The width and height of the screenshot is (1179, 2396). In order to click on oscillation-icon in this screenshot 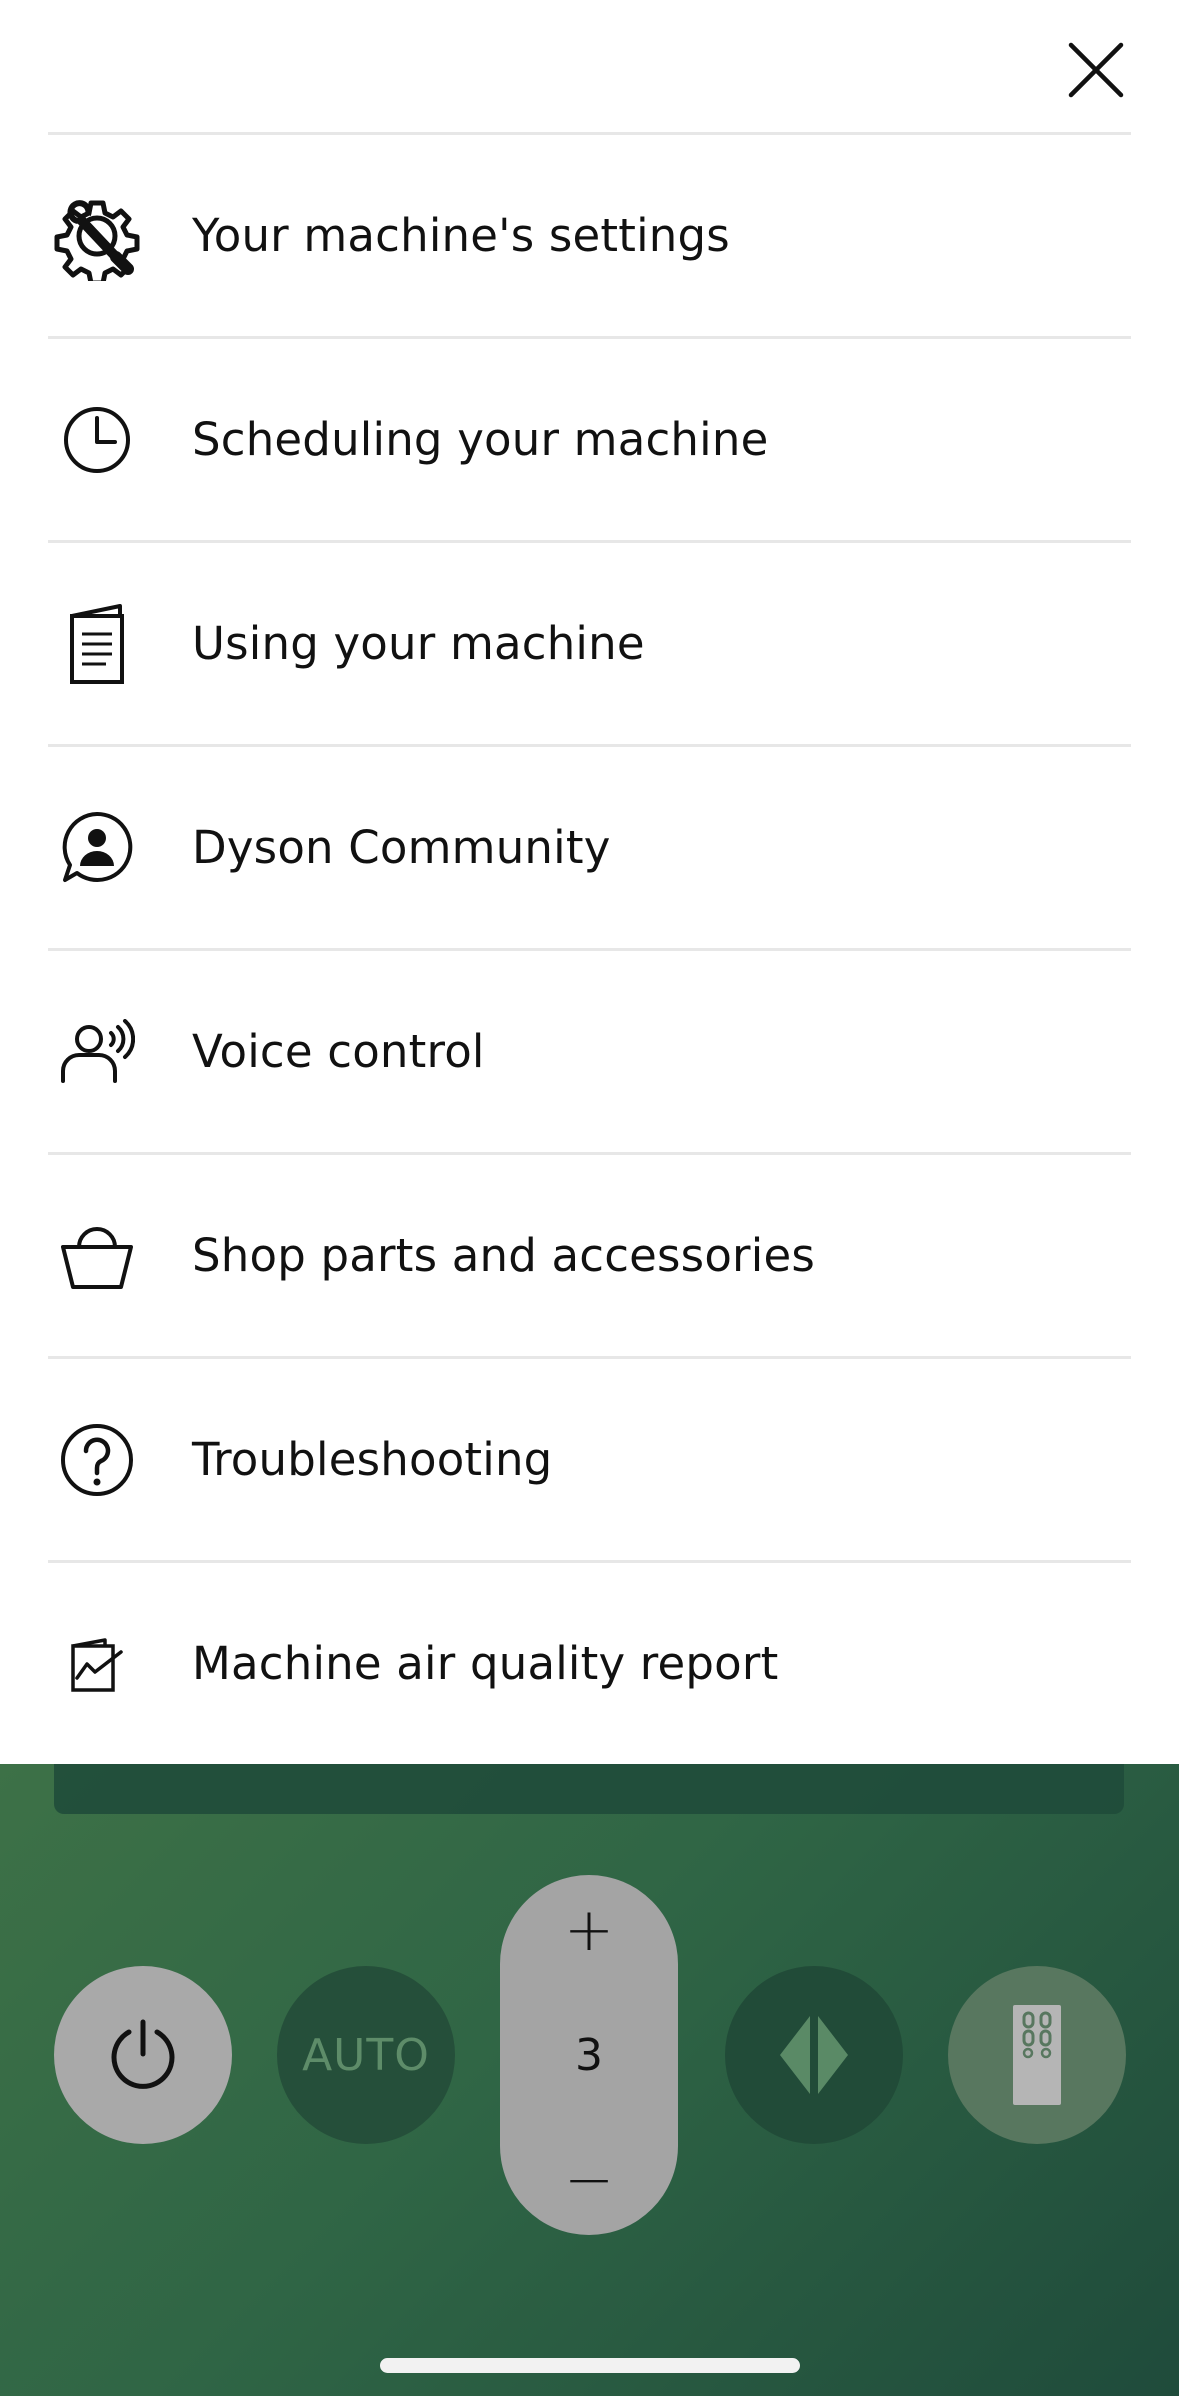, I will do `click(814, 2055)`.